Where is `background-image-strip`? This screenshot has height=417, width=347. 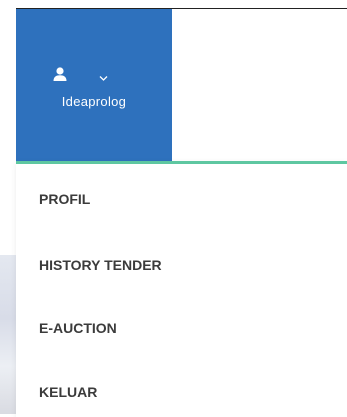
background-image-strip is located at coordinates (8, 334).